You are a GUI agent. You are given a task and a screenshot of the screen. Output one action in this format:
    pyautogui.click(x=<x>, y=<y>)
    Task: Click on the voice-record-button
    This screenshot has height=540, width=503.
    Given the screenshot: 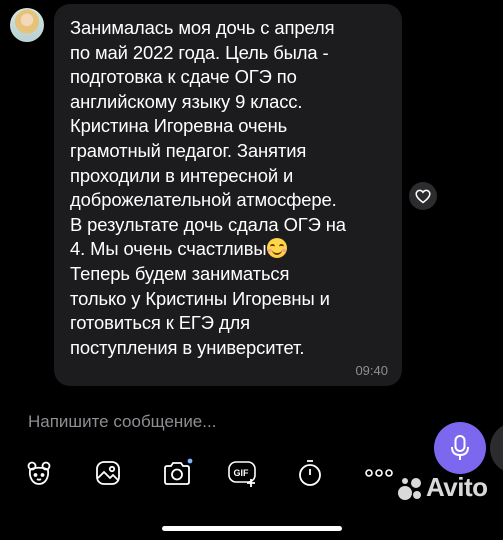 What is the action you would take?
    pyautogui.click(x=460, y=448)
    